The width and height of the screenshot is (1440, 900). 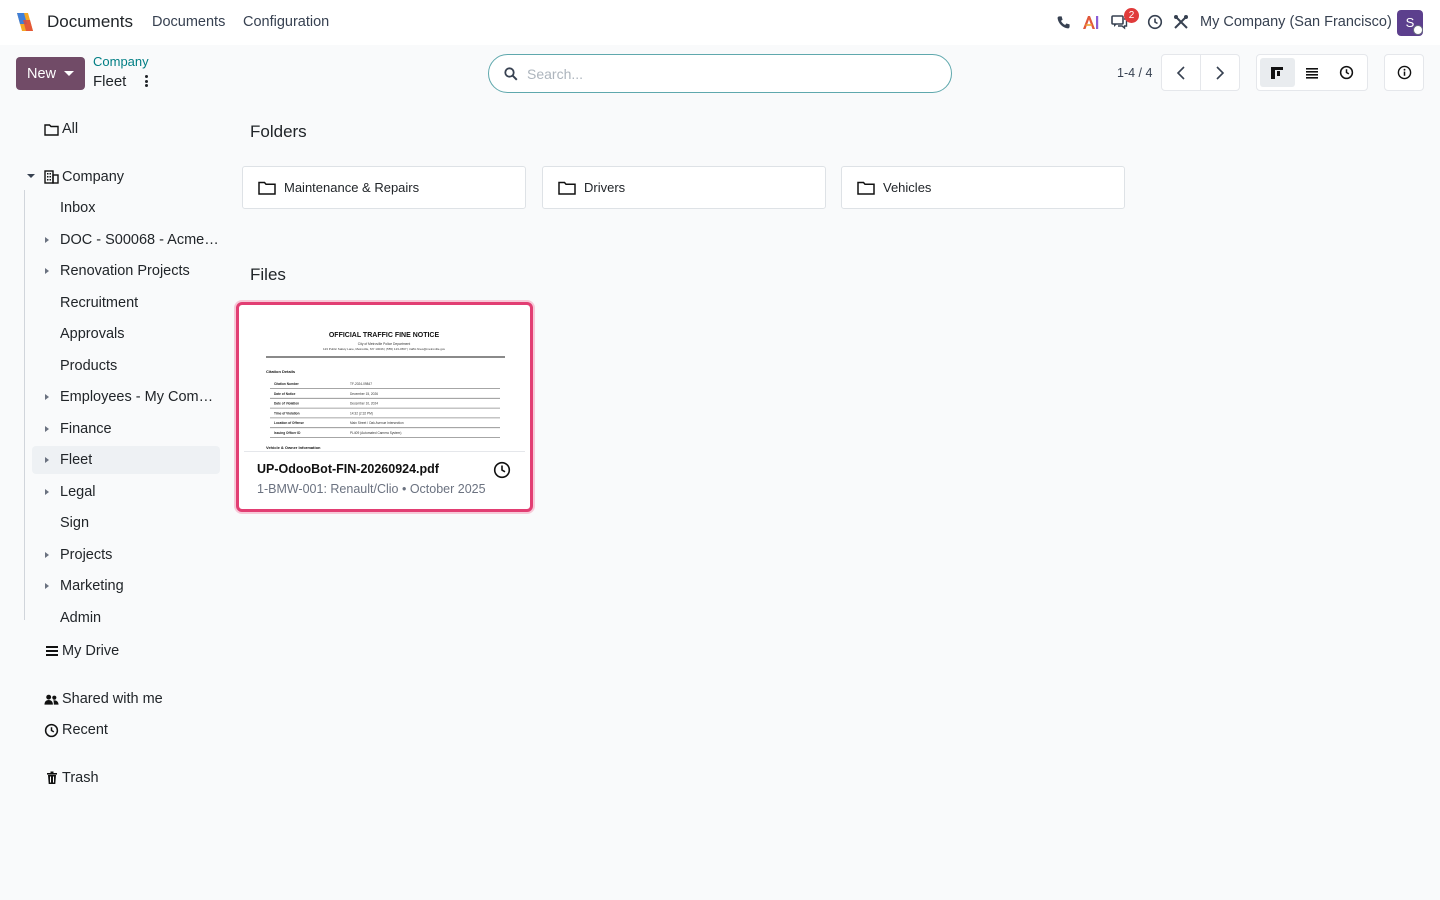 I want to click on preview-row-value: December 10, 2024, so click(x=364, y=404).